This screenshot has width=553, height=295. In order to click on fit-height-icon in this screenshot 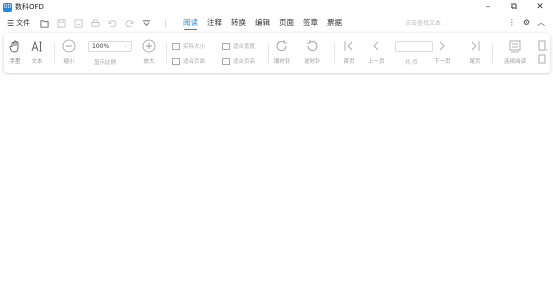, I will do `click(226, 61)`.